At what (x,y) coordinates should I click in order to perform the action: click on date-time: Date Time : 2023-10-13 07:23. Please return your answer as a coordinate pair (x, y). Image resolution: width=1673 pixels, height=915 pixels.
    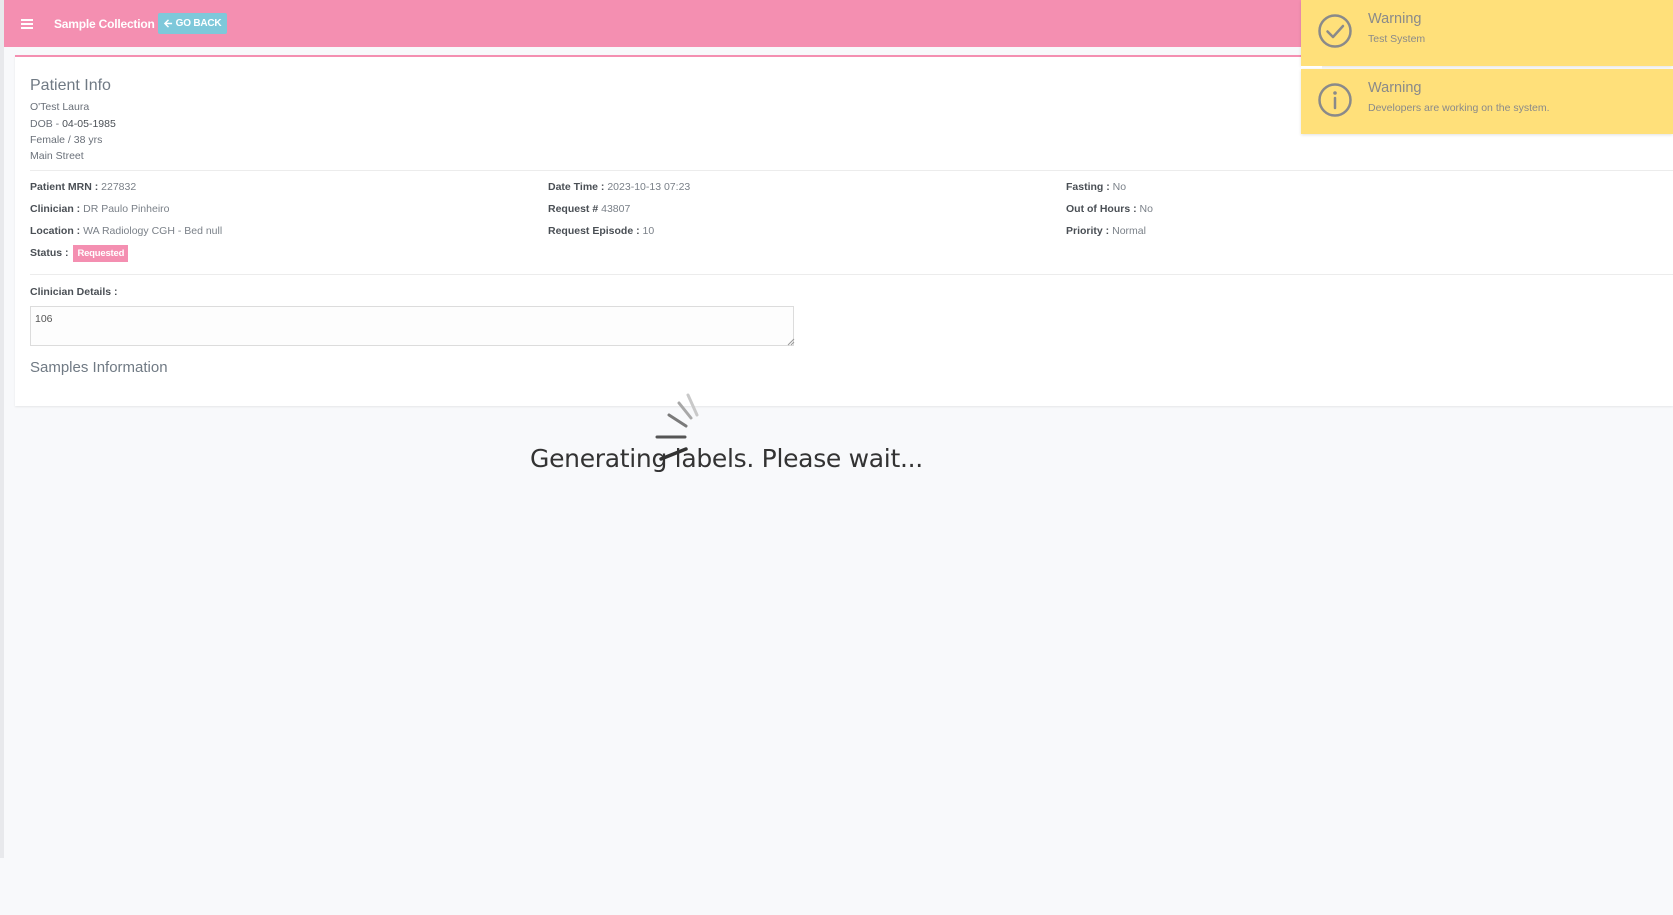
    Looking at the image, I should click on (619, 187).